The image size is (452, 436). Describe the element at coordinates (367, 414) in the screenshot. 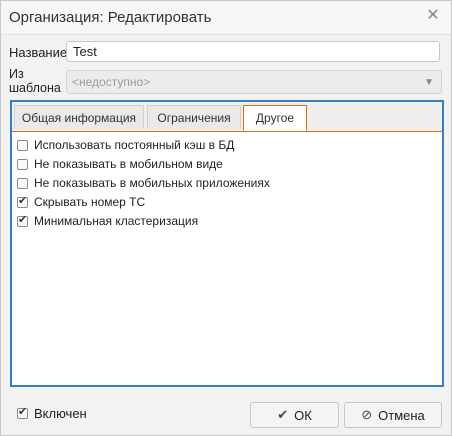

I see `cancel-icon: ⊘` at that location.